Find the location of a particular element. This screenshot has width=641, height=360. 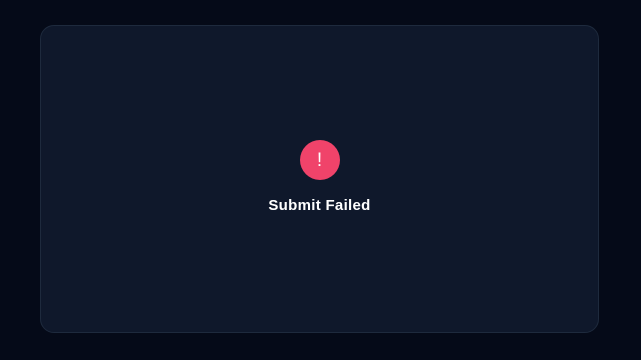

error-icon-glyph: ! is located at coordinates (319, 160).